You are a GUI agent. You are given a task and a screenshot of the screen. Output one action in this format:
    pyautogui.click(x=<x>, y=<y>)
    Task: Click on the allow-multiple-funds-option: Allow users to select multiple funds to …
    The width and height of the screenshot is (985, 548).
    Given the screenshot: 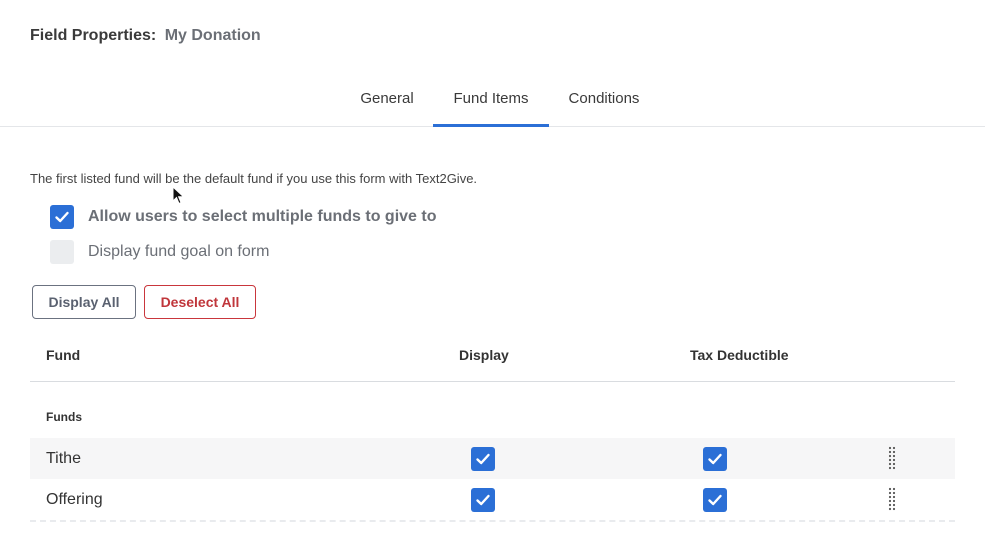 What is the action you would take?
    pyautogui.click(x=243, y=217)
    